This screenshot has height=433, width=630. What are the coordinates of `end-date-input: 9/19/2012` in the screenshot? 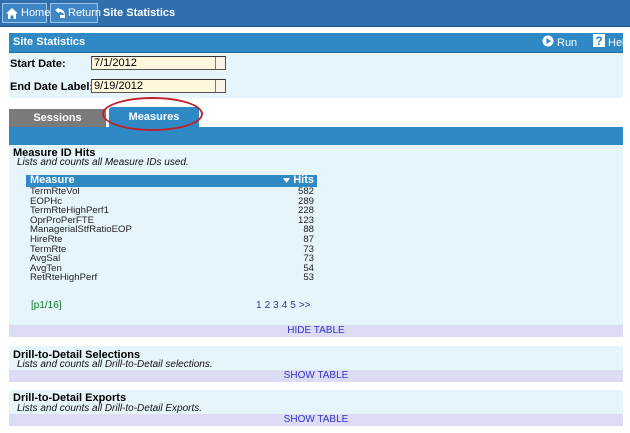 It's located at (158, 86).